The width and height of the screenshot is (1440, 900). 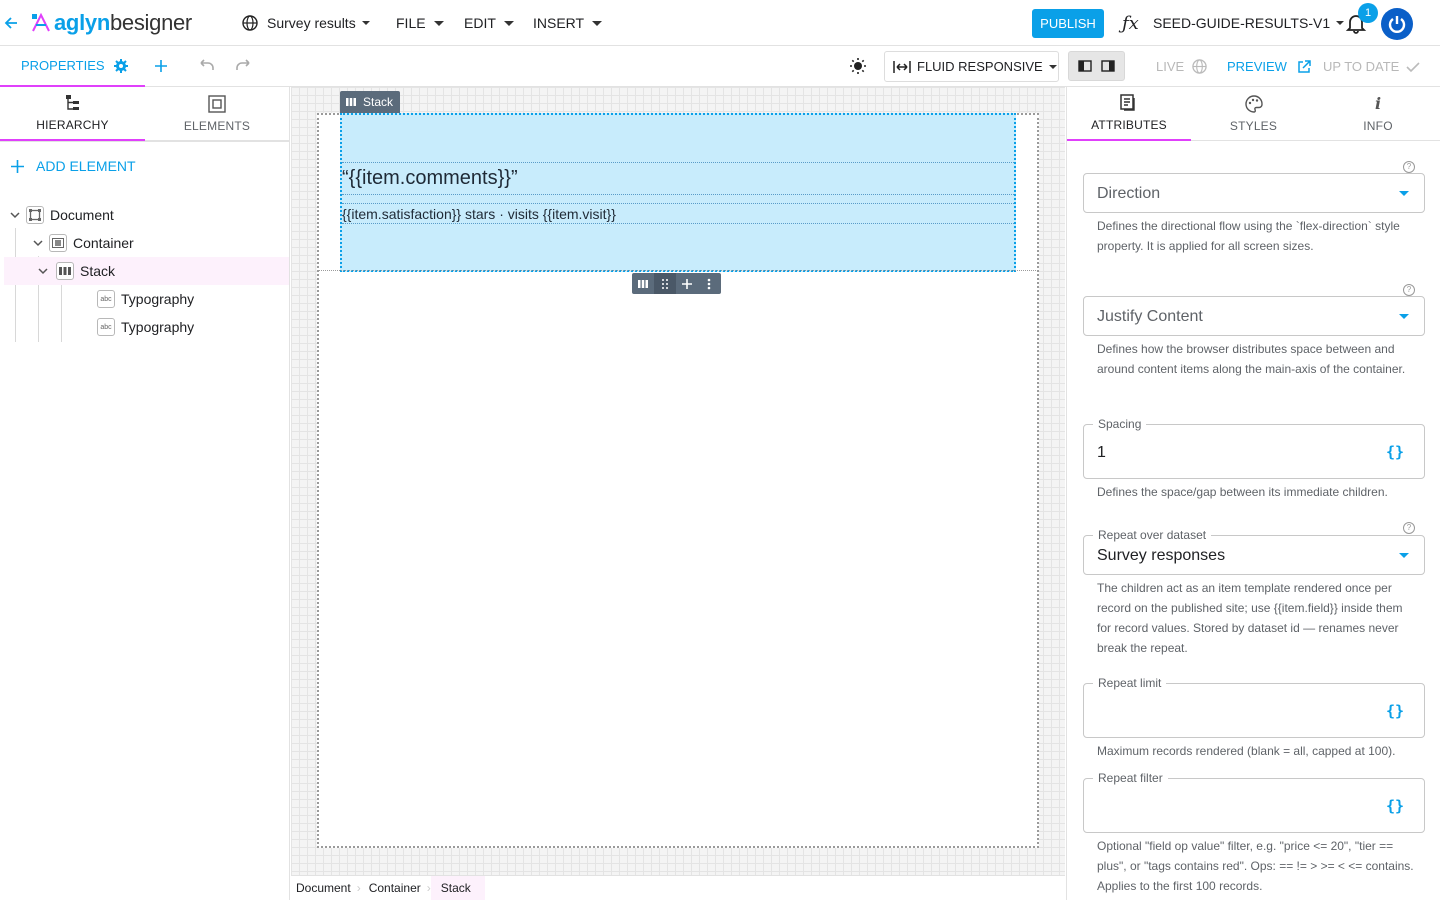 What do you see at coordinates (1254, 802) in the screenshot?
I see `repeat-filter-field: Repeat filter {}` at bounding box center [1254, 802].